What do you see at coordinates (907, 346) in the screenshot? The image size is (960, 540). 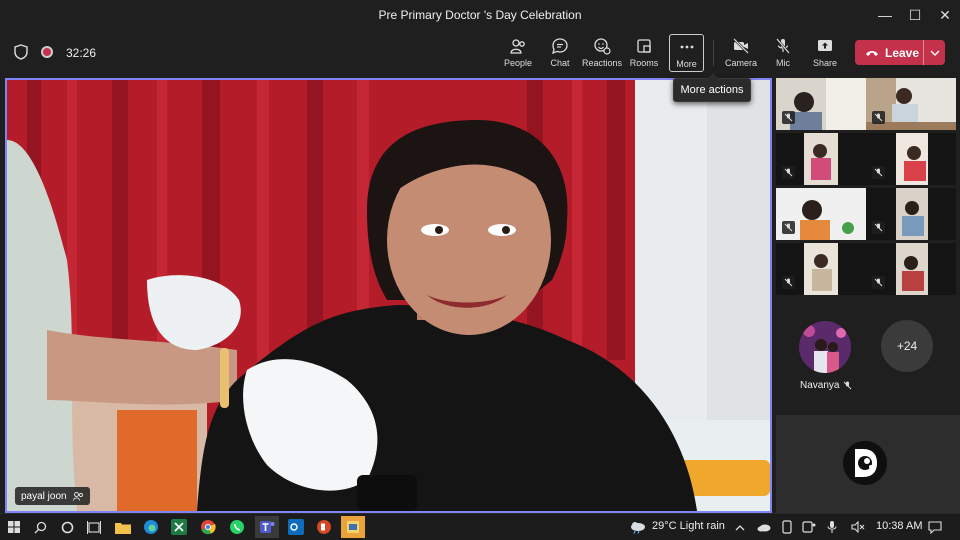 I see `more-participants-button: +24` at bounding box center [907, 346].